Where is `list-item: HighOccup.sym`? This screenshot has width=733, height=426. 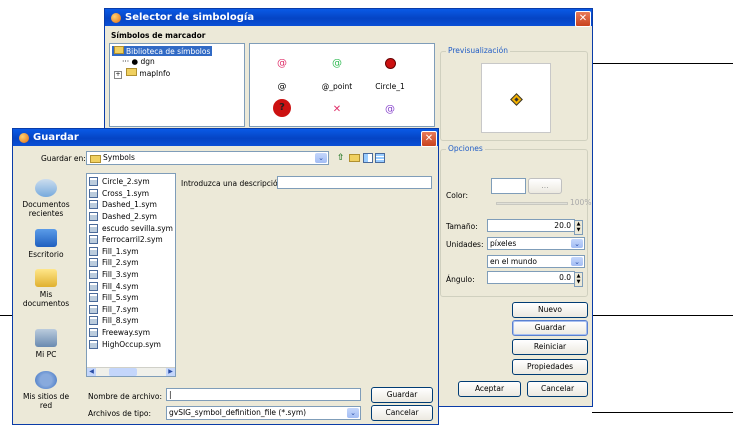
list-item: HighOccup.sym is located at coordinates (132, 344).